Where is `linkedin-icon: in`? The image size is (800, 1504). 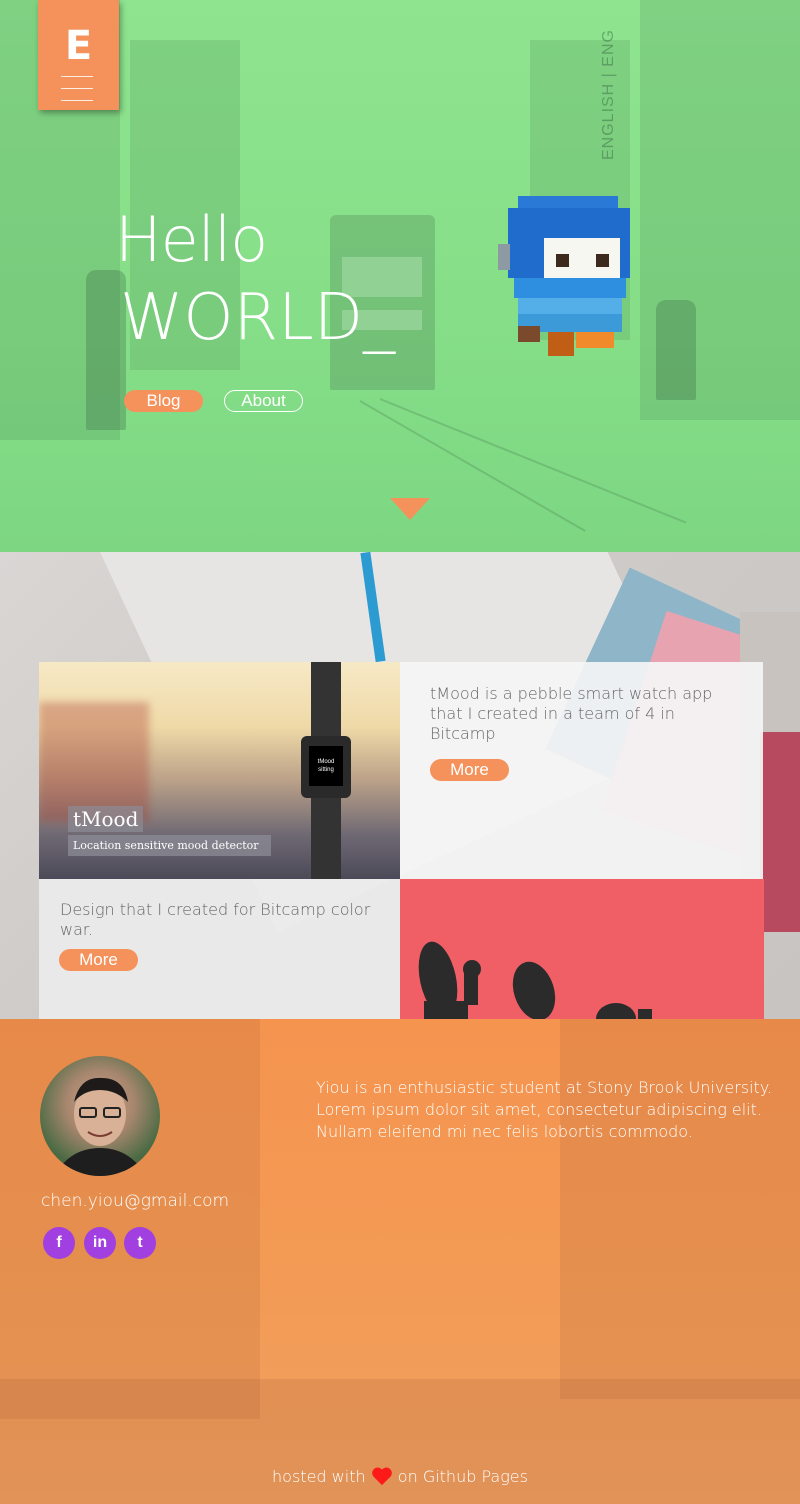 linkedin-icon: in is located at coordinates (100, 1243).